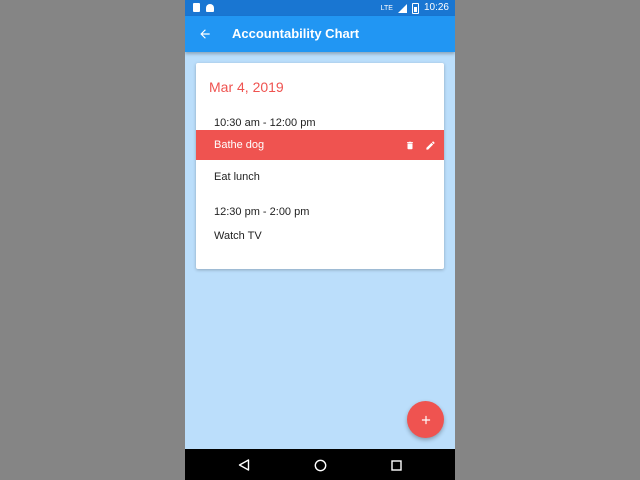 The height and width of the screenshot is (480, 640). I want to click on app-bar: Accountability Chart, so click(320, 34).